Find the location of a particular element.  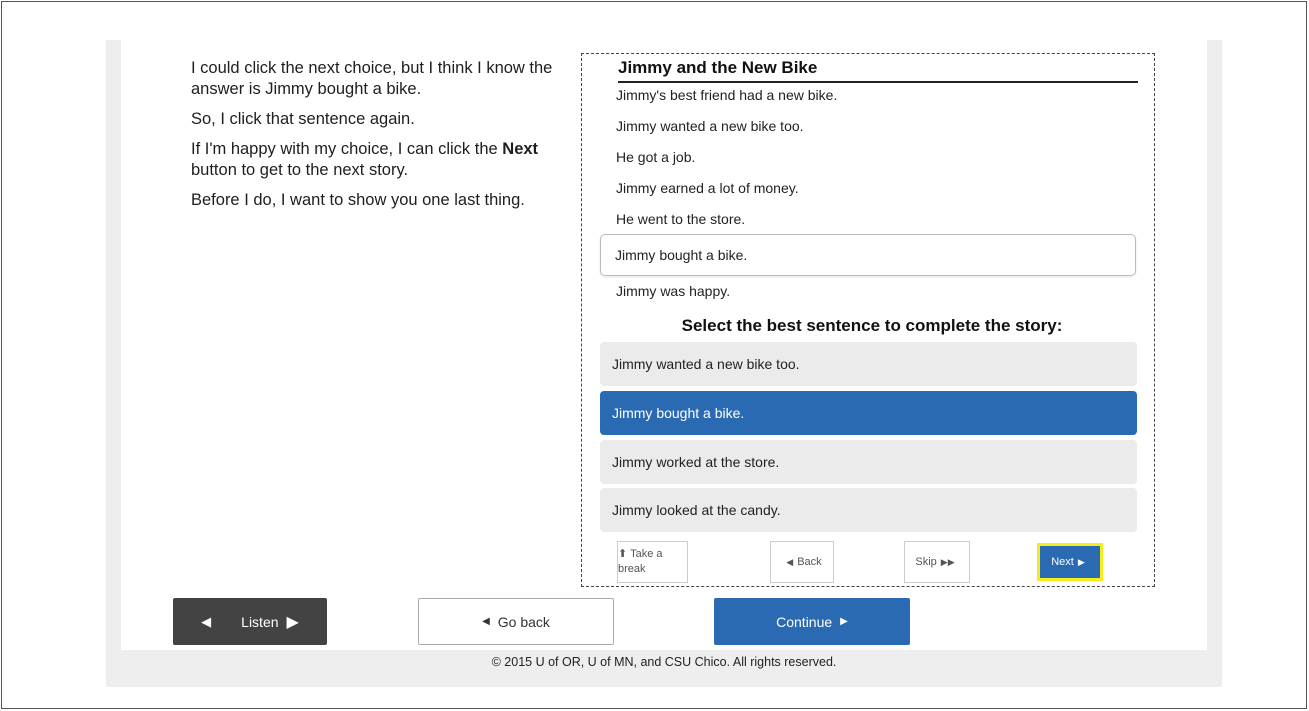

choice-option: Jimmy worked at the store. is located at coordinates (868, 462).